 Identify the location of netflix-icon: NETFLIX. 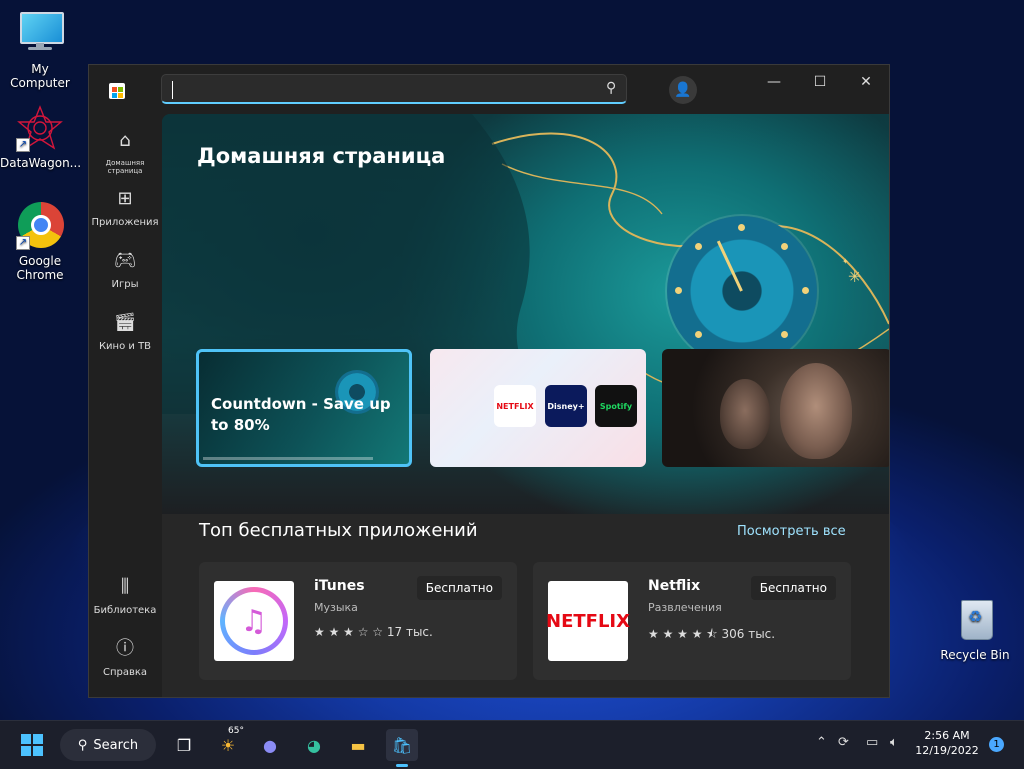
(588, 621).